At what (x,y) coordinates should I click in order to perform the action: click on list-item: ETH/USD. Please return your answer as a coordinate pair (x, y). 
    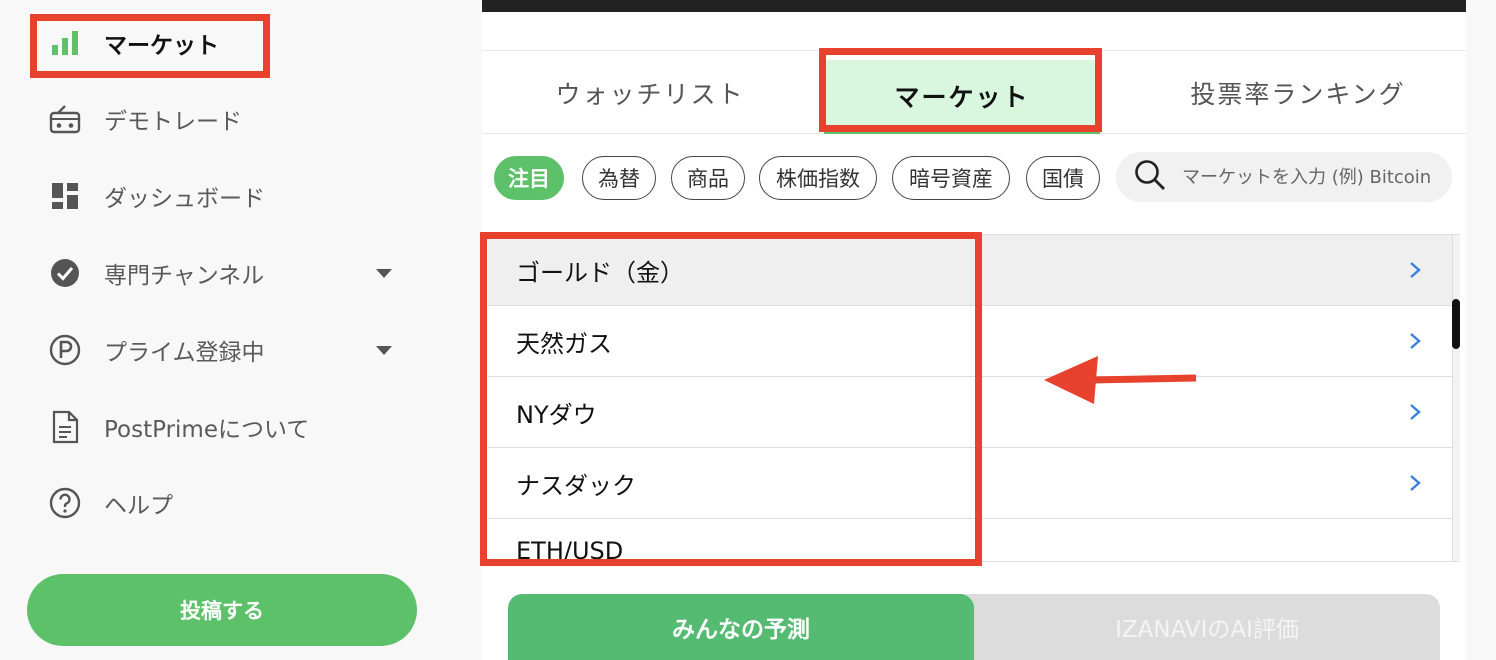
    Looking at the image, I should click on (971, 540).